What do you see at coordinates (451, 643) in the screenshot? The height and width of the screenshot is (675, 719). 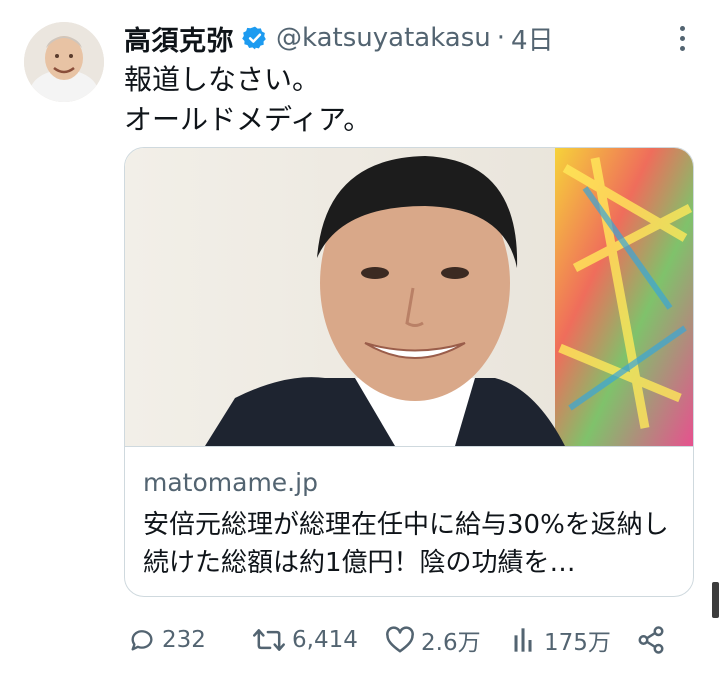 I see `like-count: 2.6万` at bounding box center [451, 643].